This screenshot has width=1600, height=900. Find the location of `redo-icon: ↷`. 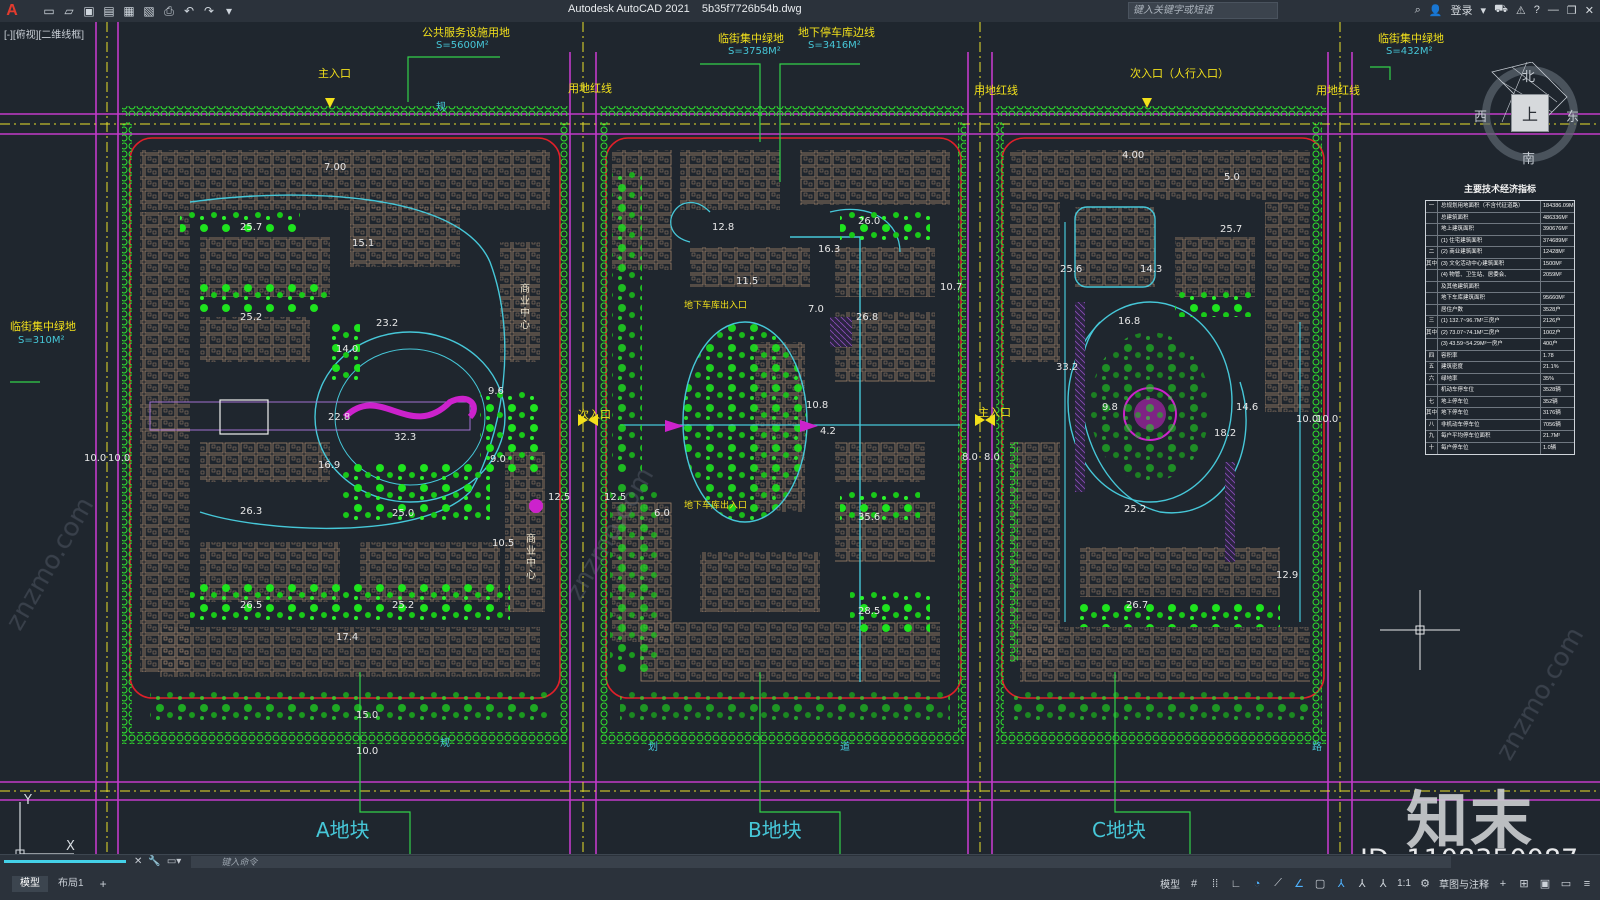

redo-icon: ↷ is located at coordinates (209, 11).